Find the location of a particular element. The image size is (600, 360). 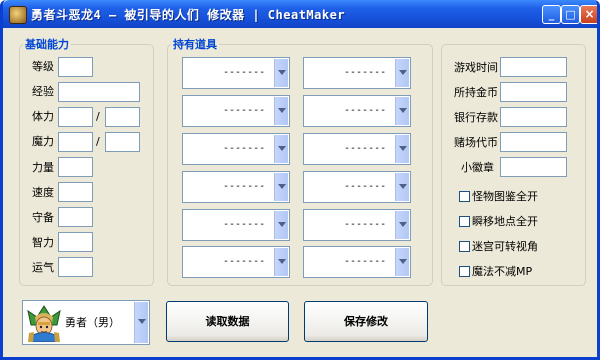

item-slot-2: ------- is located at coordinates (357, 73).